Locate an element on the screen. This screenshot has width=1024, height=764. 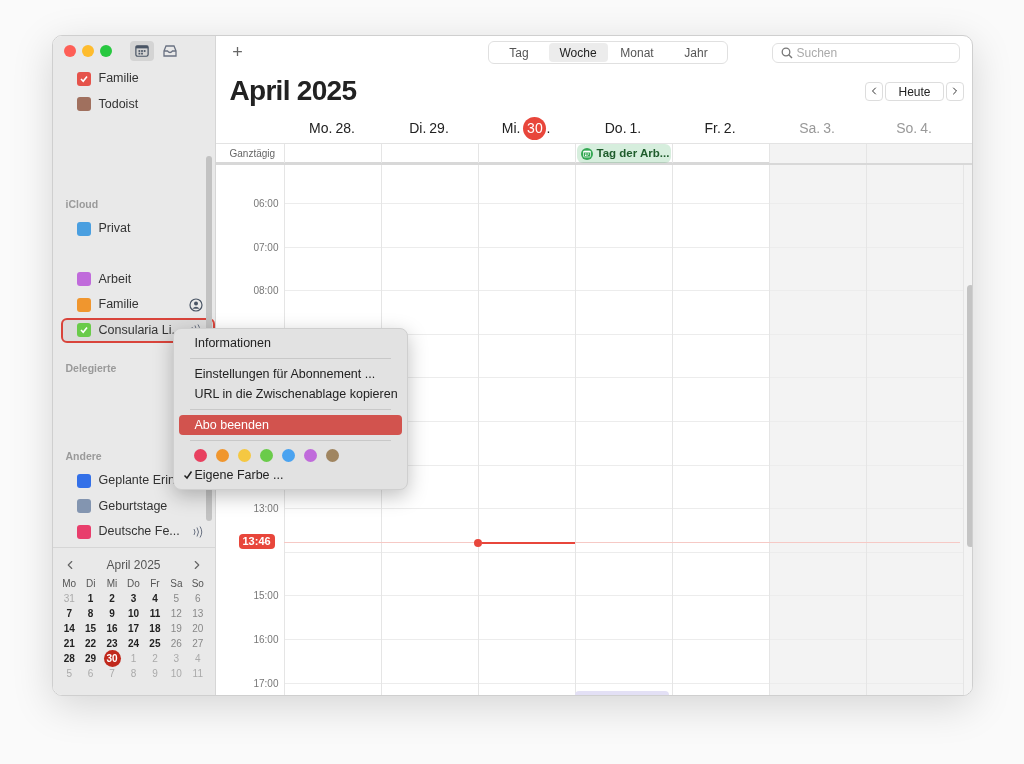
weekday-label: Mo is located at coordinates (69, 584).